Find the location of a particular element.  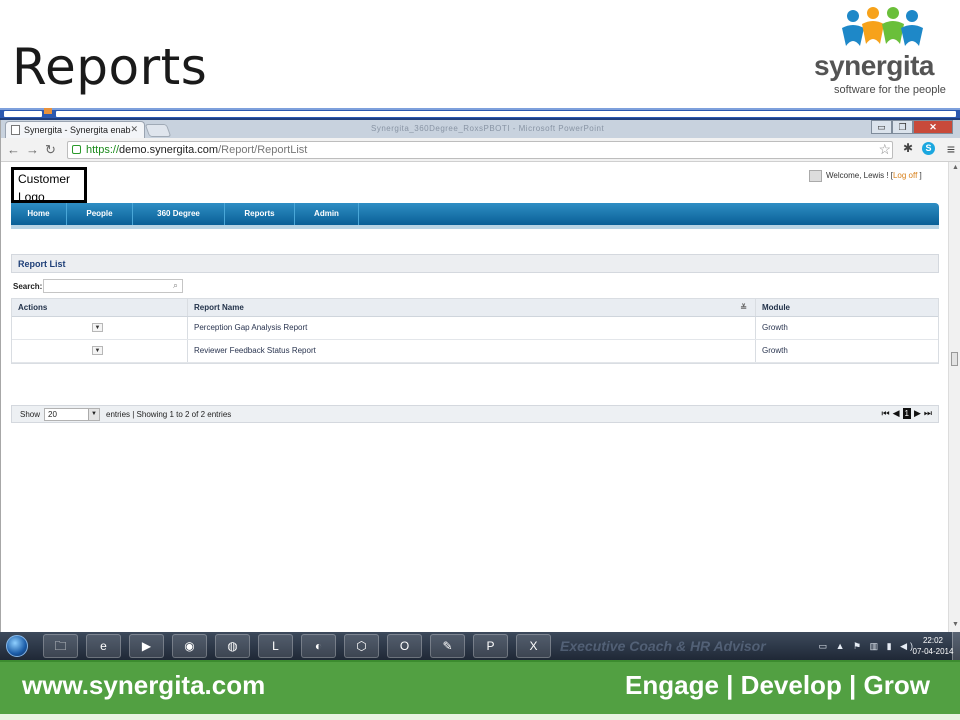

clock-date: 07-04-2014 is located at coordinates (933, 651).